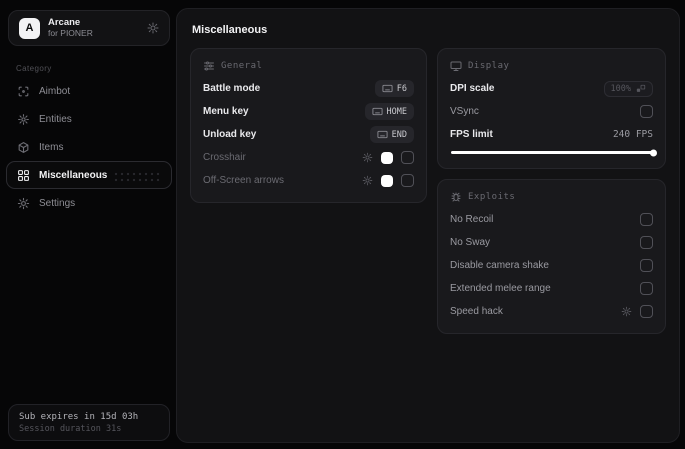 Image resolution: width=685 pixels, height=449 pixels. Describe the element at coordinates (464, 111) in the screenshot. I see `setting-label: VSync` at that location.